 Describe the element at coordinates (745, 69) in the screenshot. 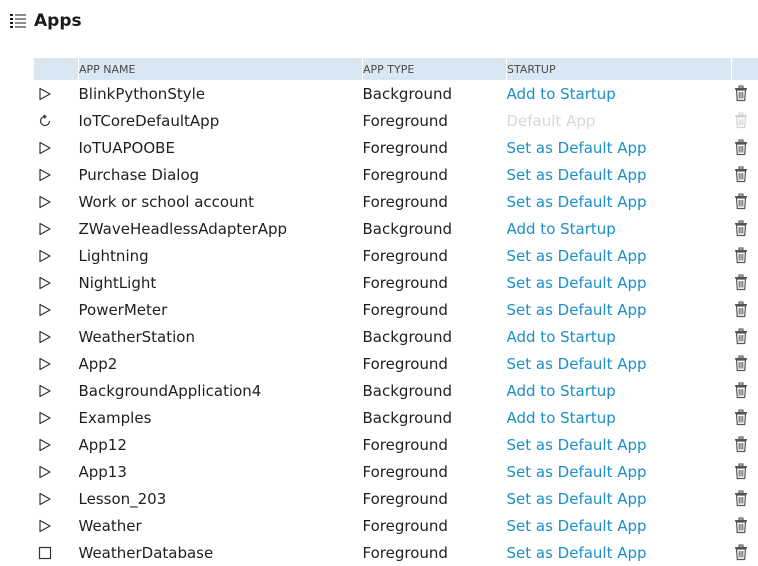

I see `header-delete-column` at that location.